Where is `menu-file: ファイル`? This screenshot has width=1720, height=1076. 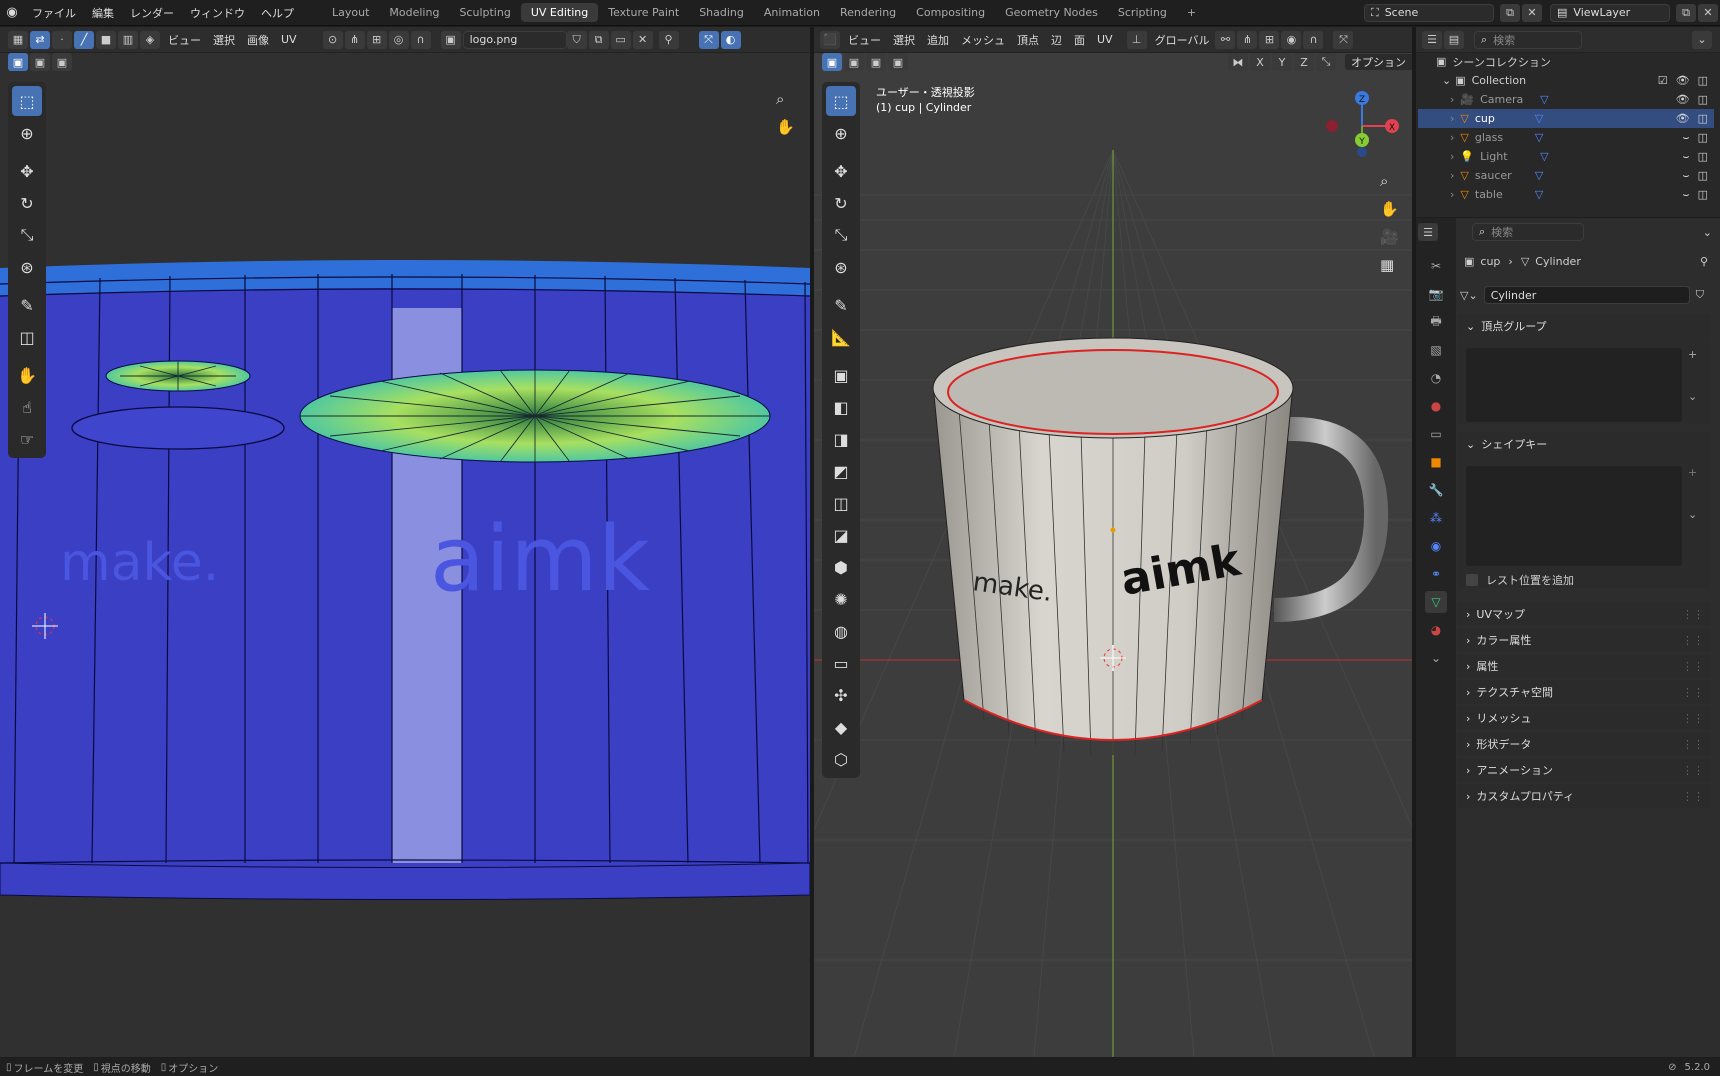 menu-file: ファイル is located at coordinates (54, 13).